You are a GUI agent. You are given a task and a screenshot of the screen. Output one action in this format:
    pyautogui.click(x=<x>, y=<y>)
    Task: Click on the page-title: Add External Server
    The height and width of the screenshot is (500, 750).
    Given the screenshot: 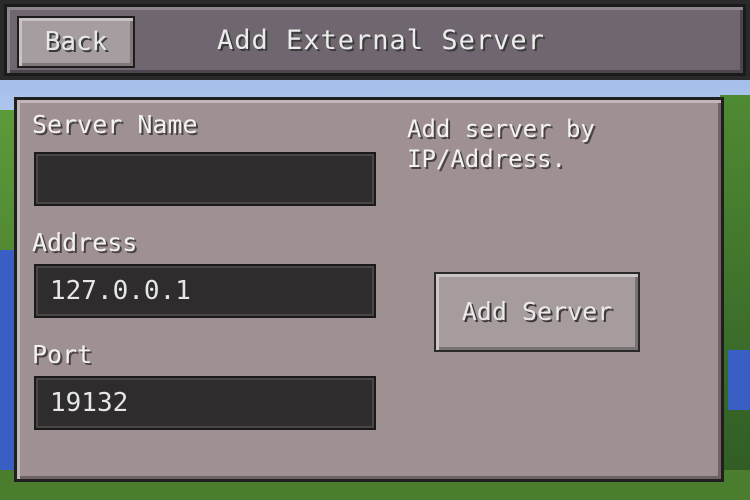 What is the action you would take?
    pyautogui.click(x=381, y=40)
    